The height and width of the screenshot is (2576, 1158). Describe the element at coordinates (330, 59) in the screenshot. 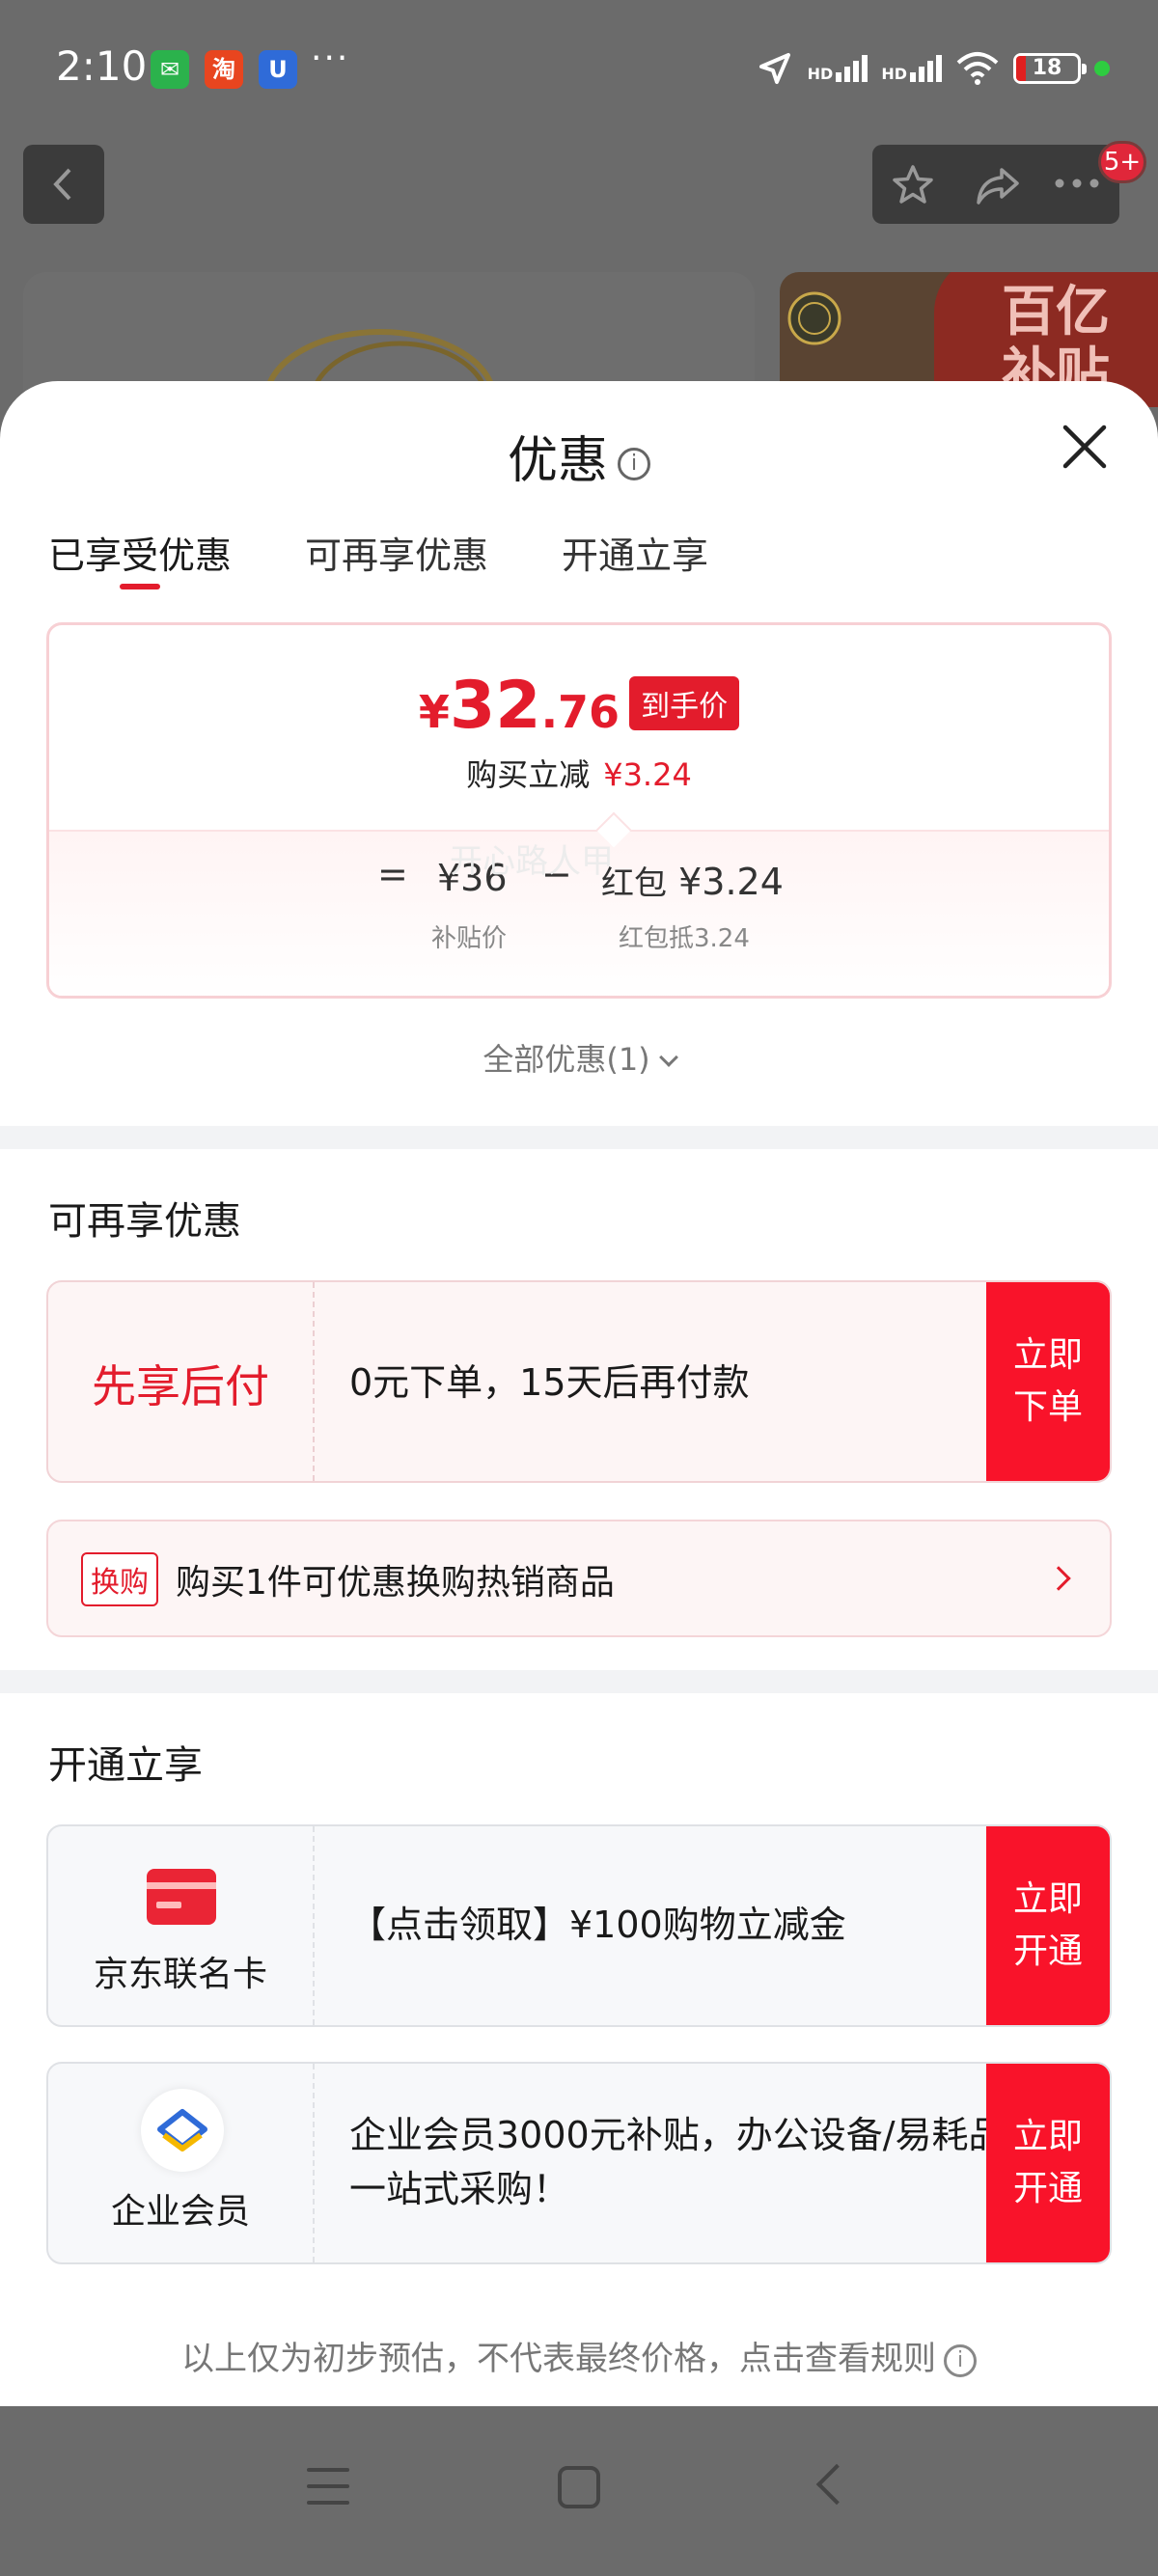

I see `more-notifications-icon: ···` at that location.